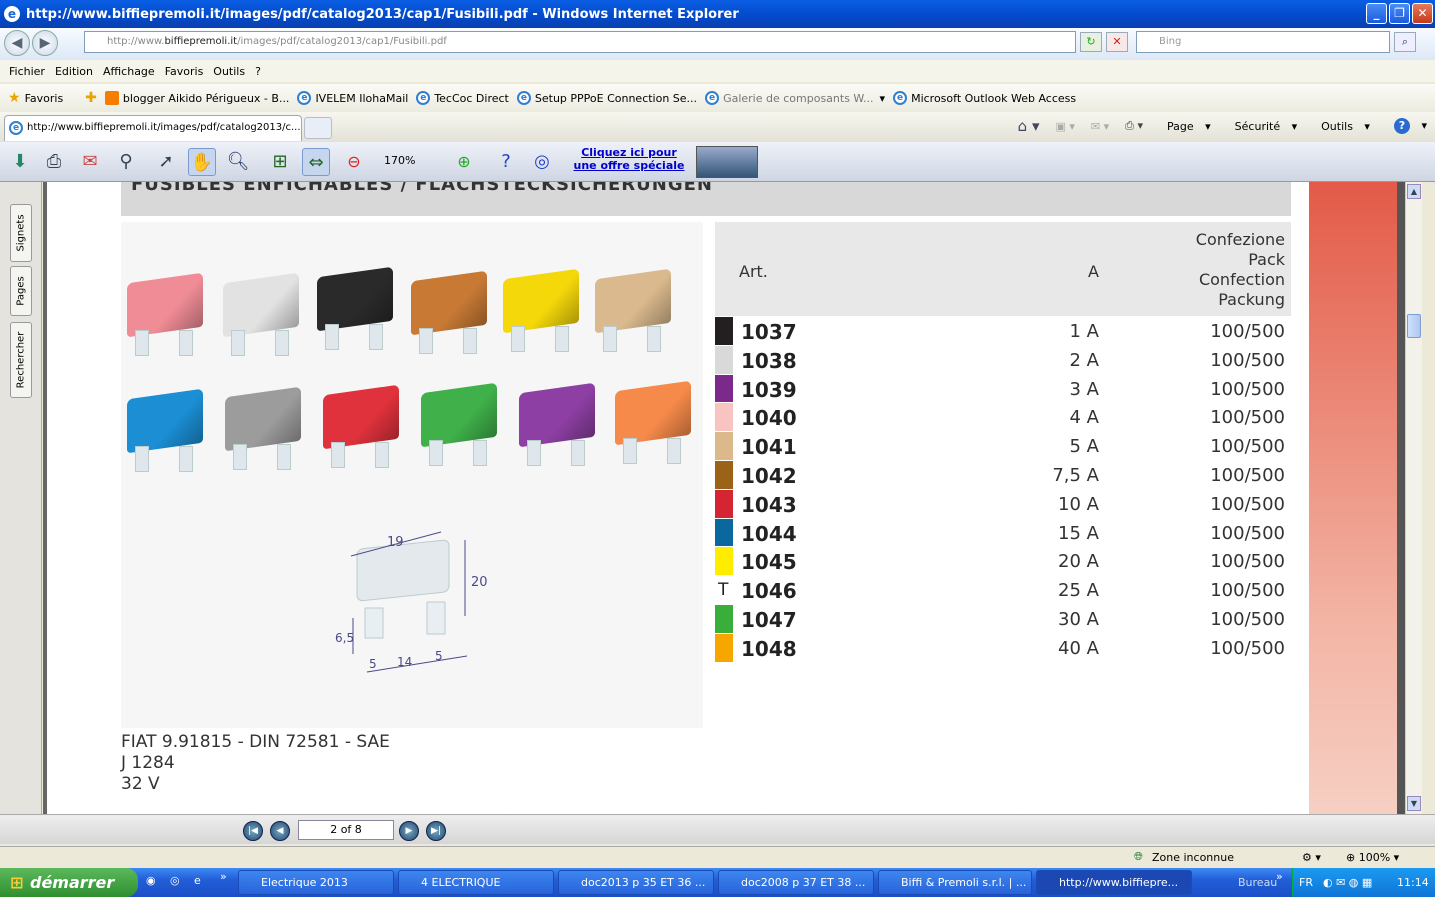 The width and height of the screenshot is (1435, 897). What do you see at coordinates (1029, 126) in the screenshot?
I see `home-icon: ⌂ ▾` at bounding box center [1029, 126].